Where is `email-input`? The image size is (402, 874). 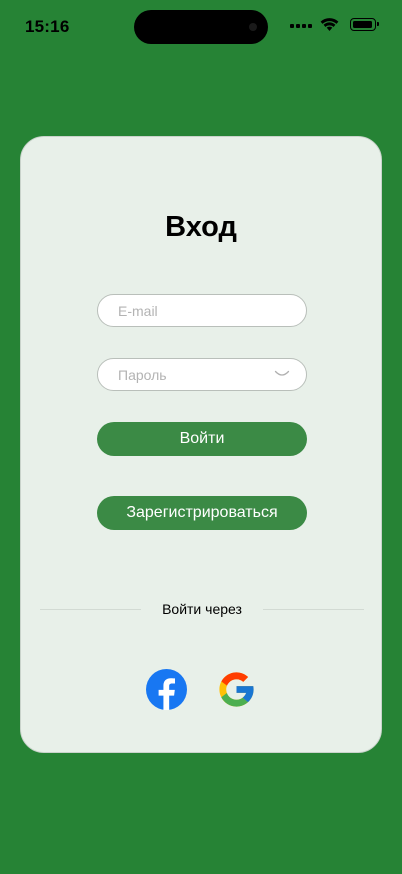
email-input is located at coordinates (183, 310).